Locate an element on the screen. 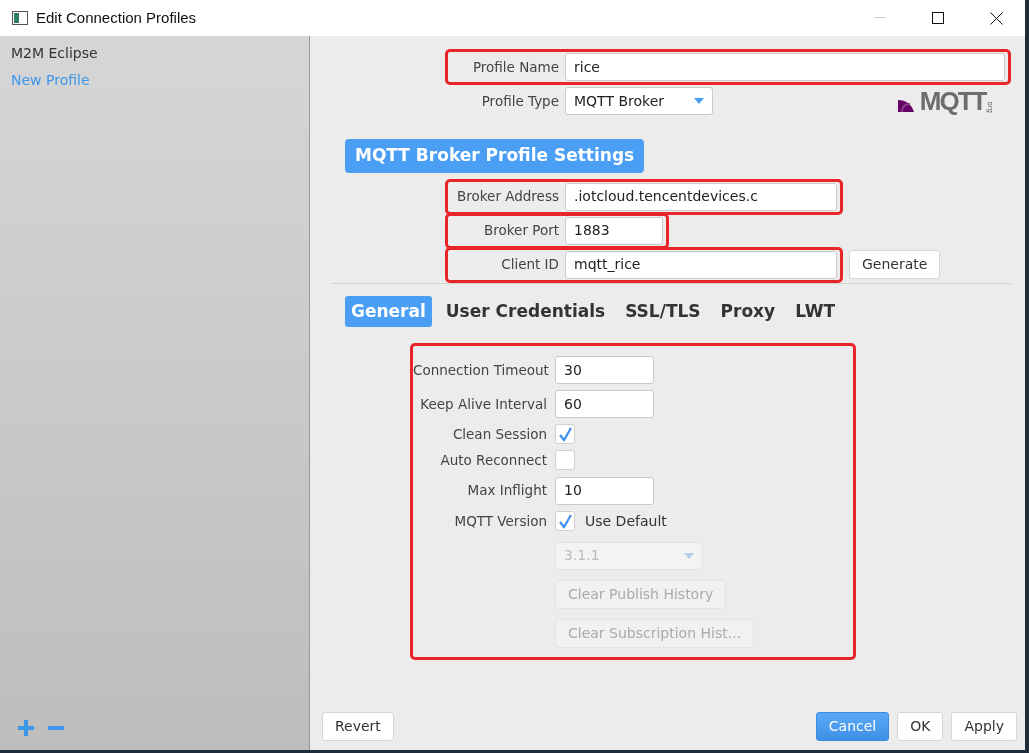 Image resolution: width=1029 pixels, height=753 pixels. field-label: Broker Port is located at coordinates (520, 231).